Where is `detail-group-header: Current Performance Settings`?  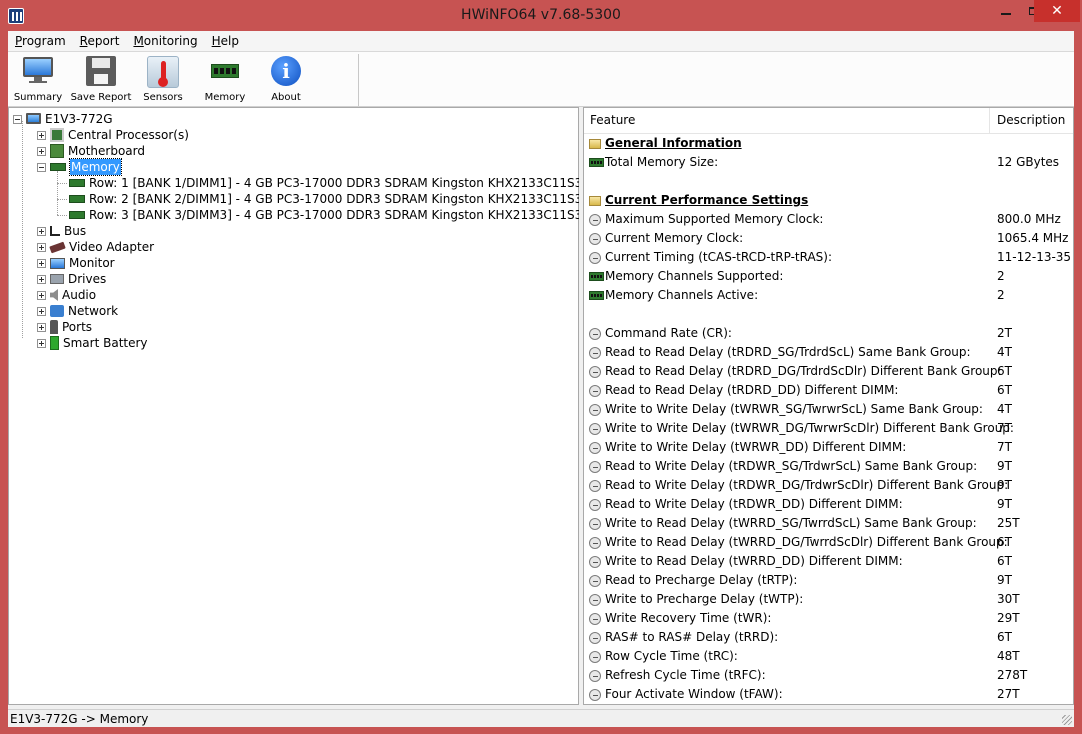
detail-group-header: Current Performance Settings is located at coordinates (828, 200).